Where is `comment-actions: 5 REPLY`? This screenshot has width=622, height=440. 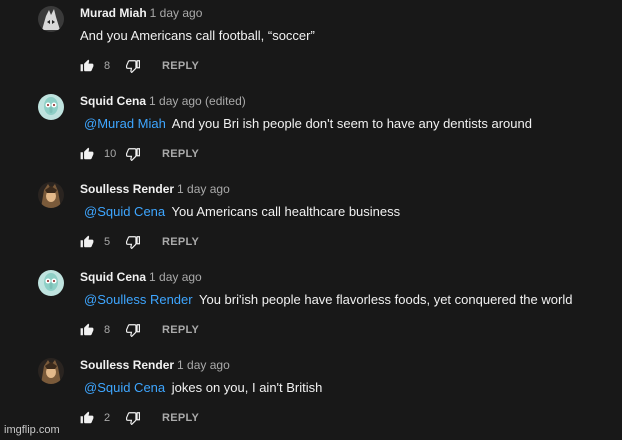
comment-actions: 5 REPLY is located at coordinates (139, 242).